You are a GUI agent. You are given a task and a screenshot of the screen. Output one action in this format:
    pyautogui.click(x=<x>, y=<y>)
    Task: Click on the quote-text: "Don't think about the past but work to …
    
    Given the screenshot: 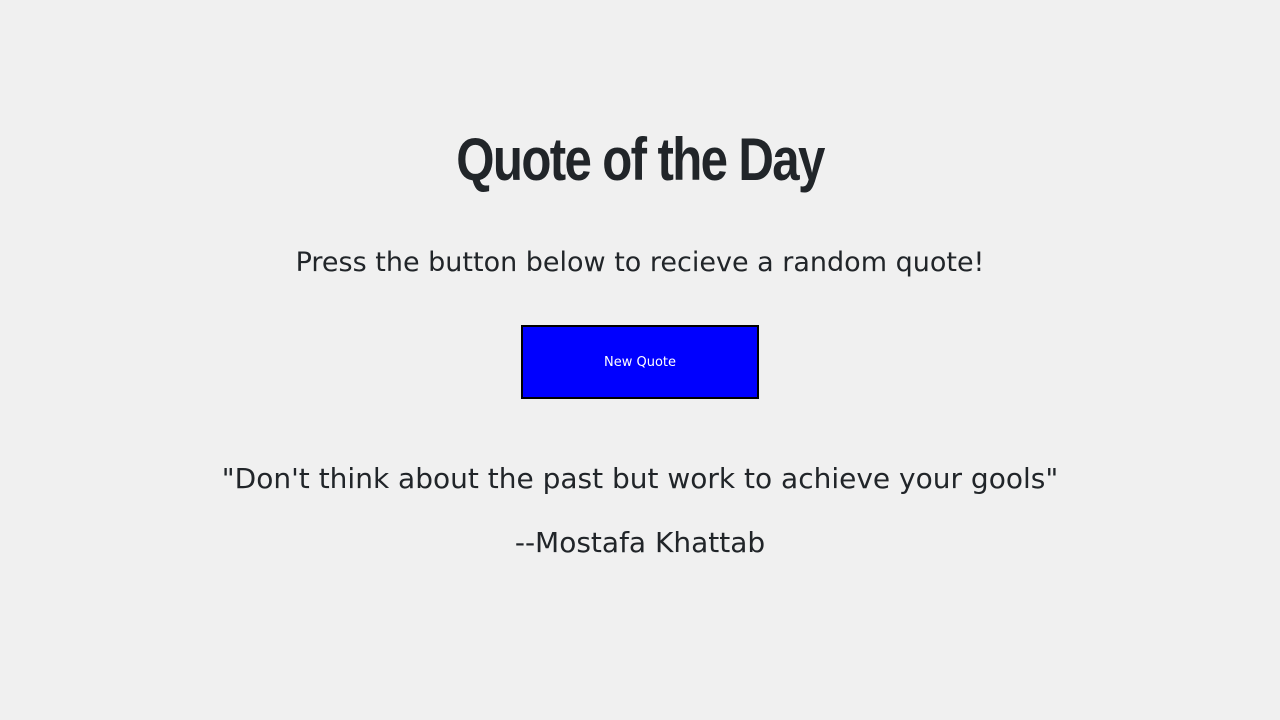 What is the action you would take?
    pyautogui.click(x=640, y=478)
    